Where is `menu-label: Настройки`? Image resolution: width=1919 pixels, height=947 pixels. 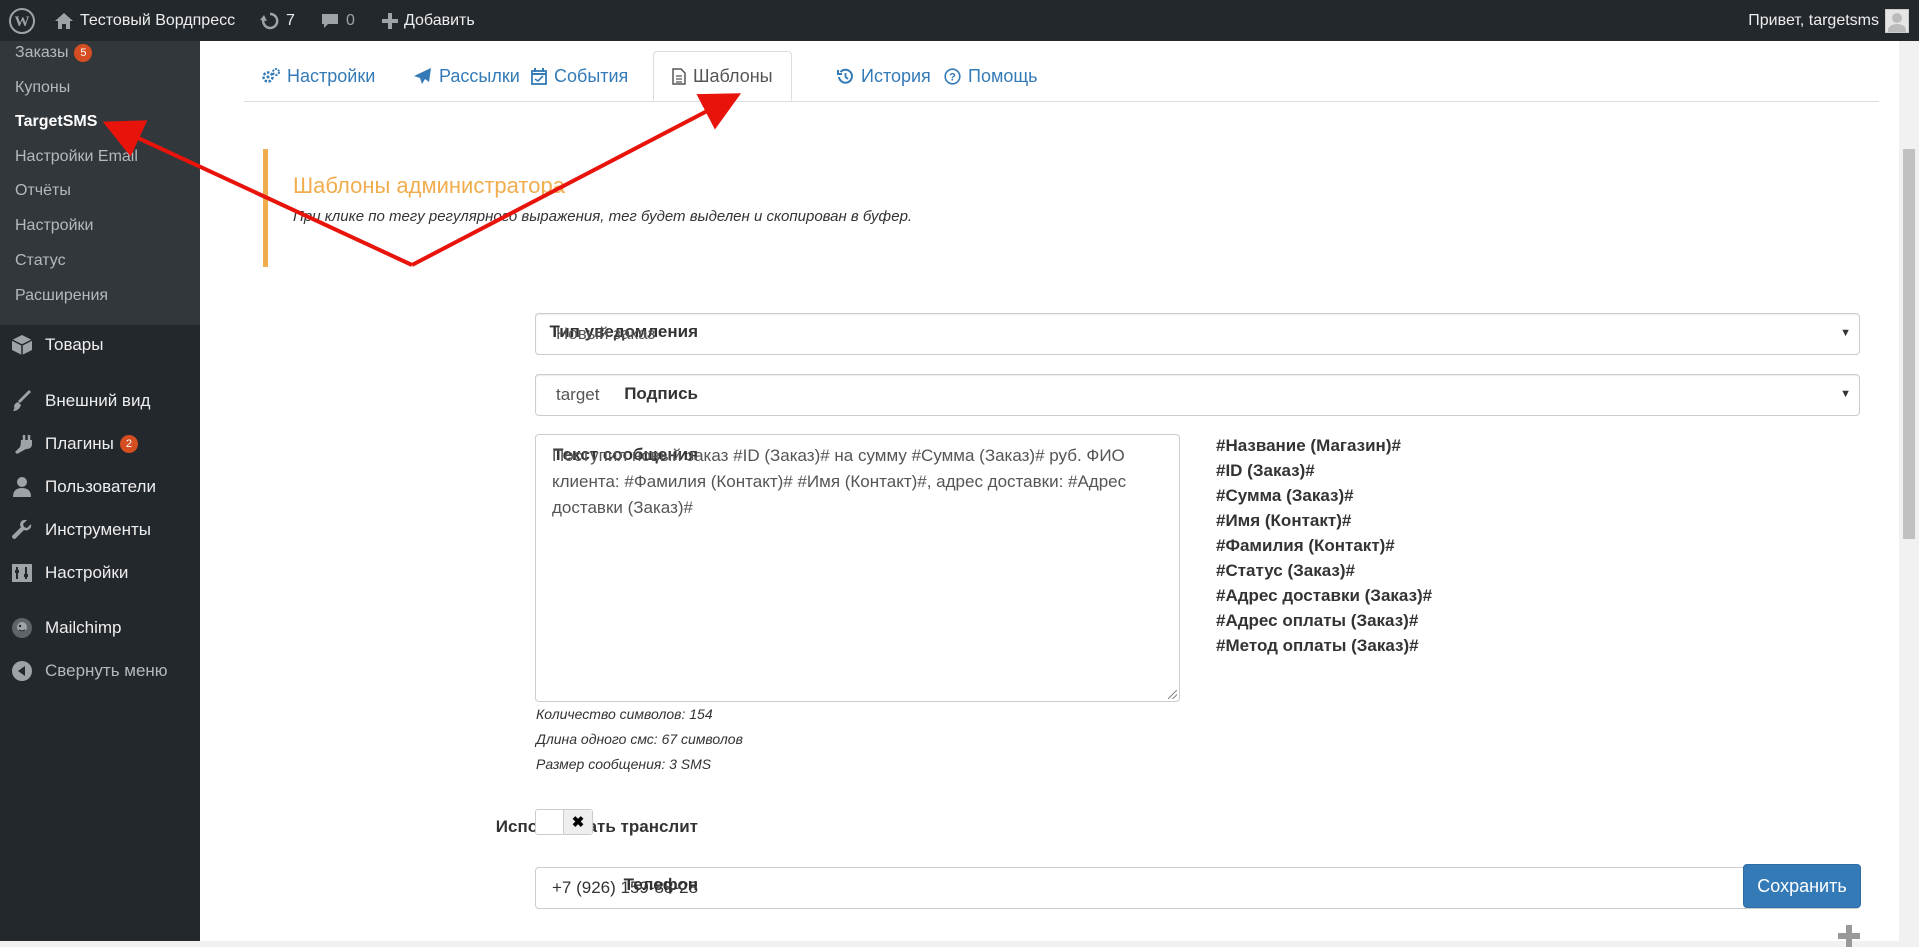
menu-label: Настройки is located at coordinates (87, 572).